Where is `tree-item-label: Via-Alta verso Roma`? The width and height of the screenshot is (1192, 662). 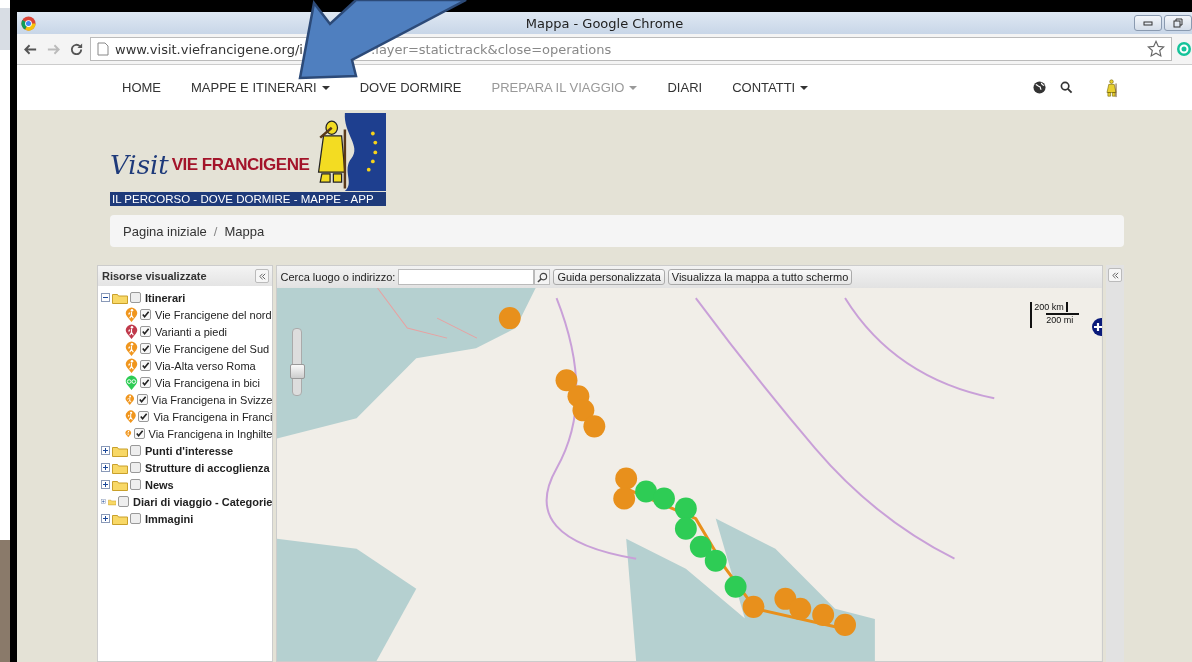 tree-item-label: Via-Alta verso Roma is located at coordinates (205, 365).